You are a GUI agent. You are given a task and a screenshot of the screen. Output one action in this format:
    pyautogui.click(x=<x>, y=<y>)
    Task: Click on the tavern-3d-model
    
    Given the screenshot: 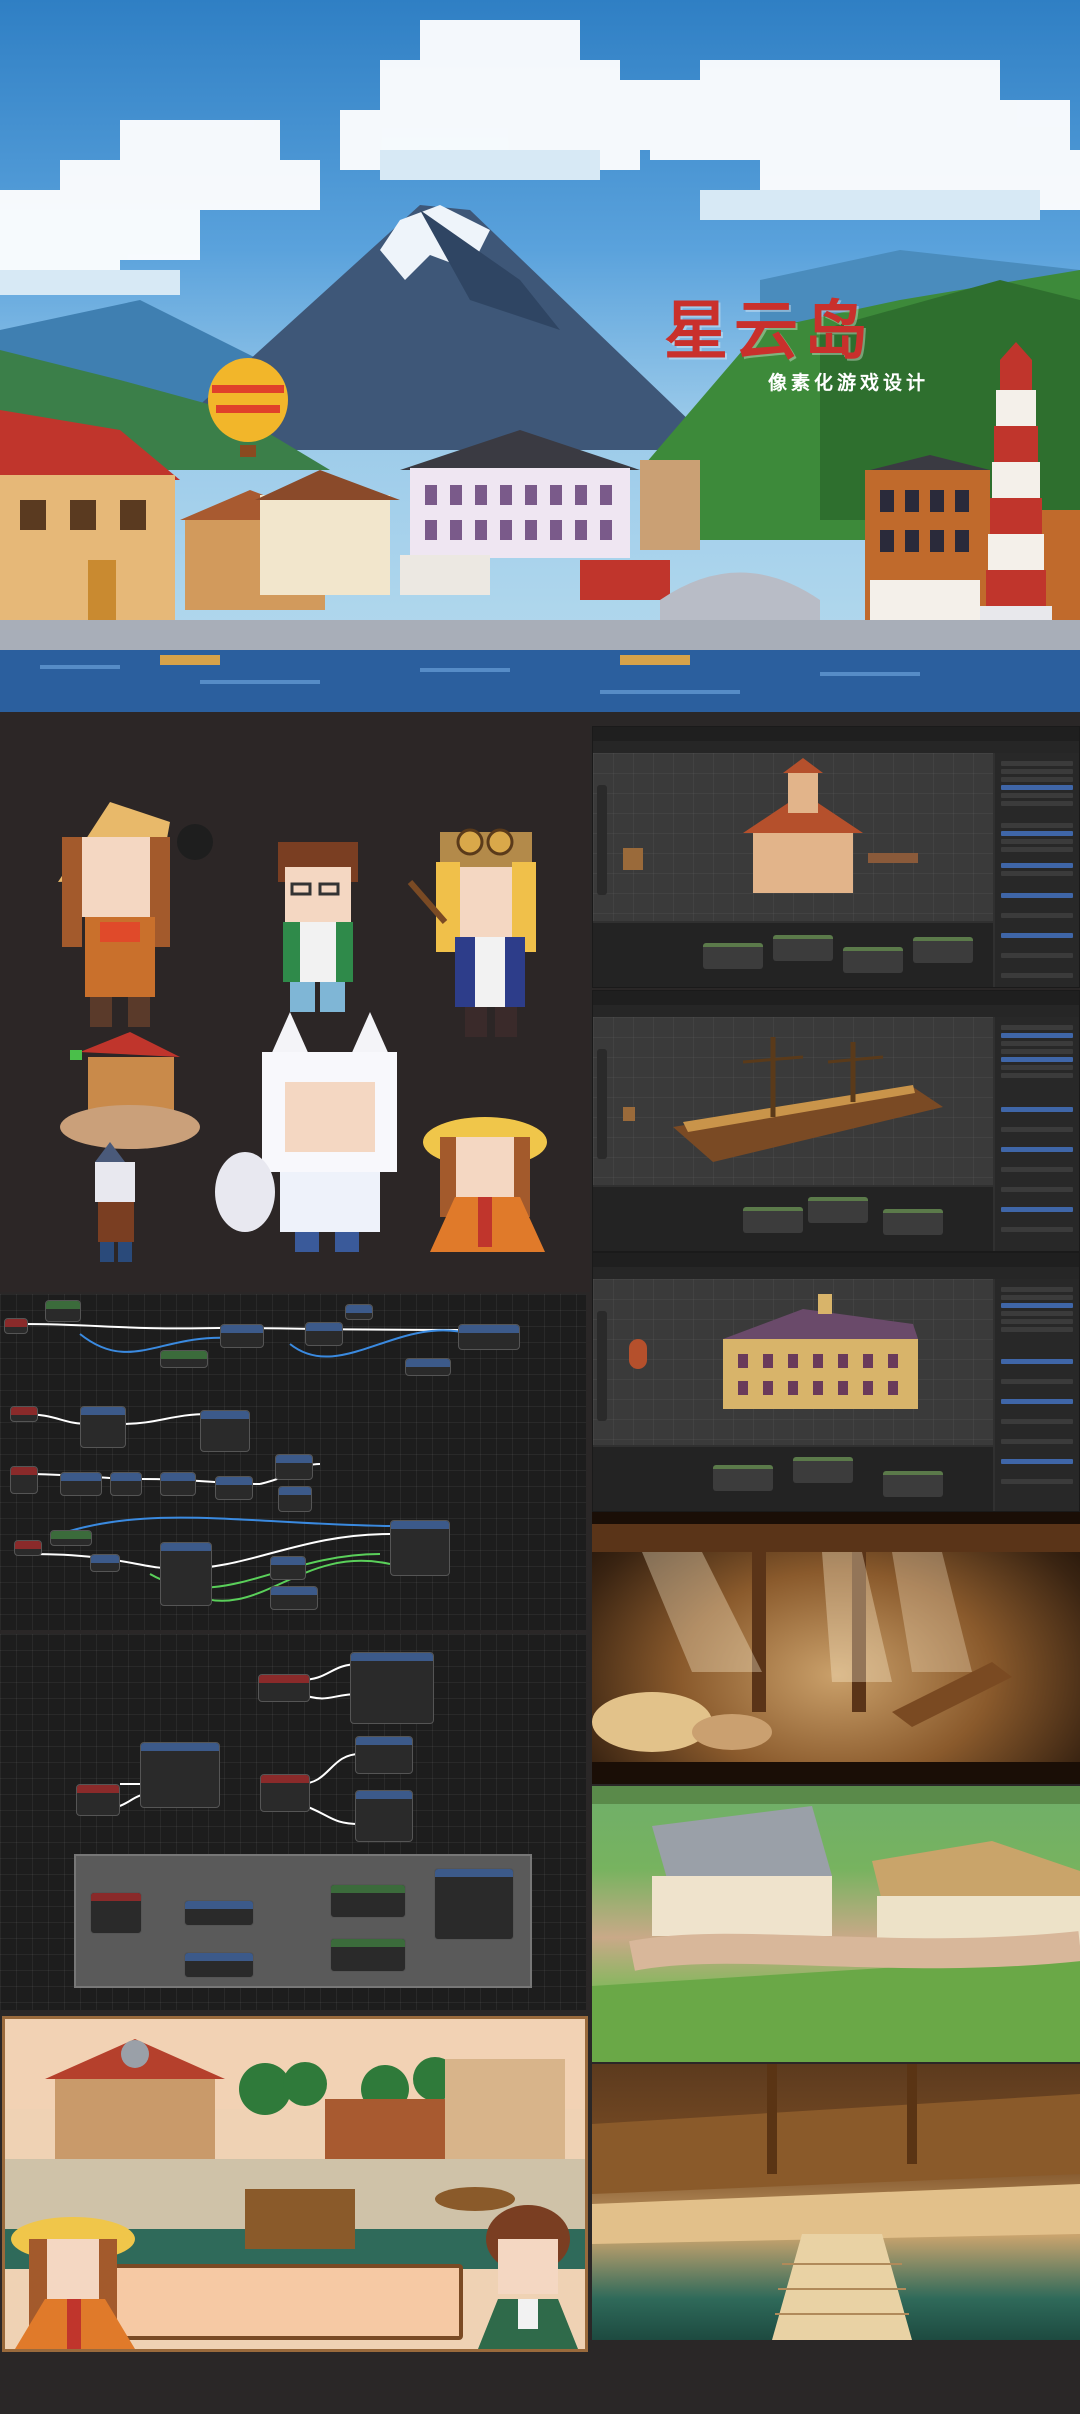 What is the action you would take?
    pyautogui.click(x=770, y=825)
    